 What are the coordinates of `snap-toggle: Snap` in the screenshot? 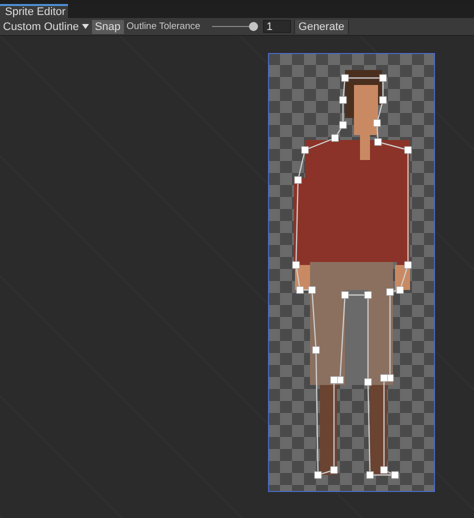 It's located at (108, 27).